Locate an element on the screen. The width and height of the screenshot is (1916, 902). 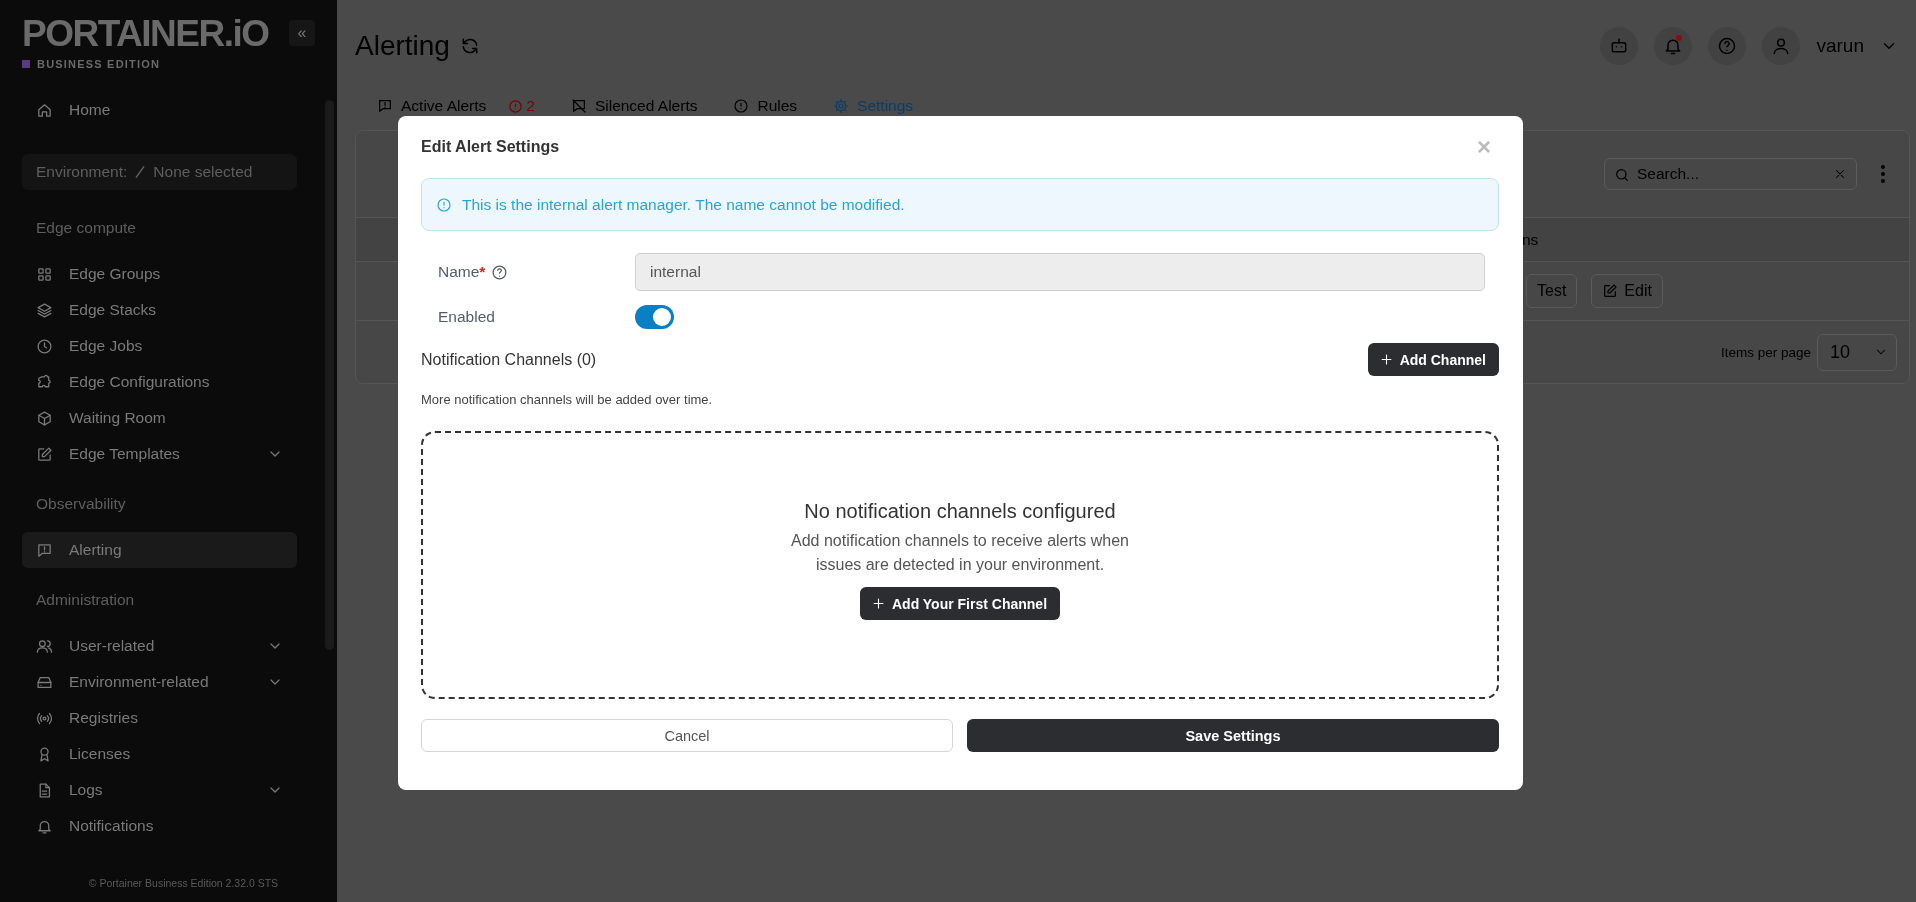
user-name: varun is located at coordinates (1840, 46).